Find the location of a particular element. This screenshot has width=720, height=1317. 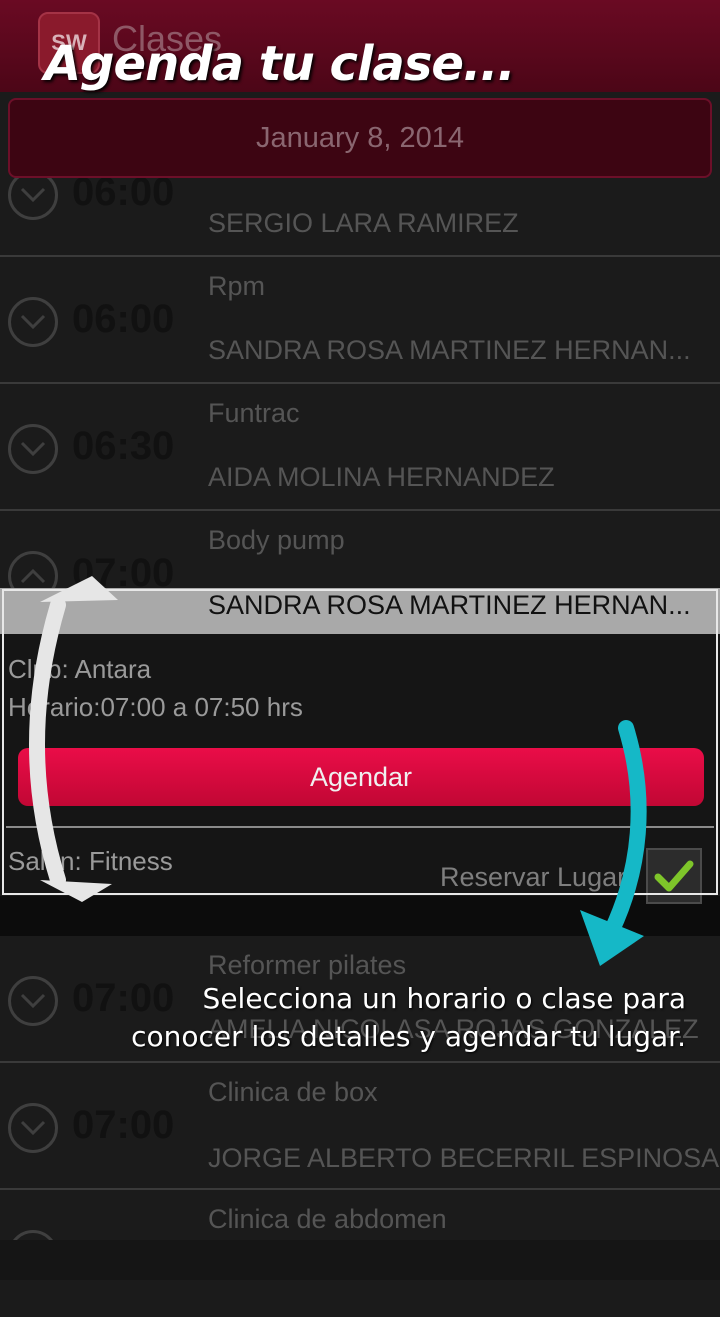

class-name: Clinica de box is located at coordinates (293, 1092).